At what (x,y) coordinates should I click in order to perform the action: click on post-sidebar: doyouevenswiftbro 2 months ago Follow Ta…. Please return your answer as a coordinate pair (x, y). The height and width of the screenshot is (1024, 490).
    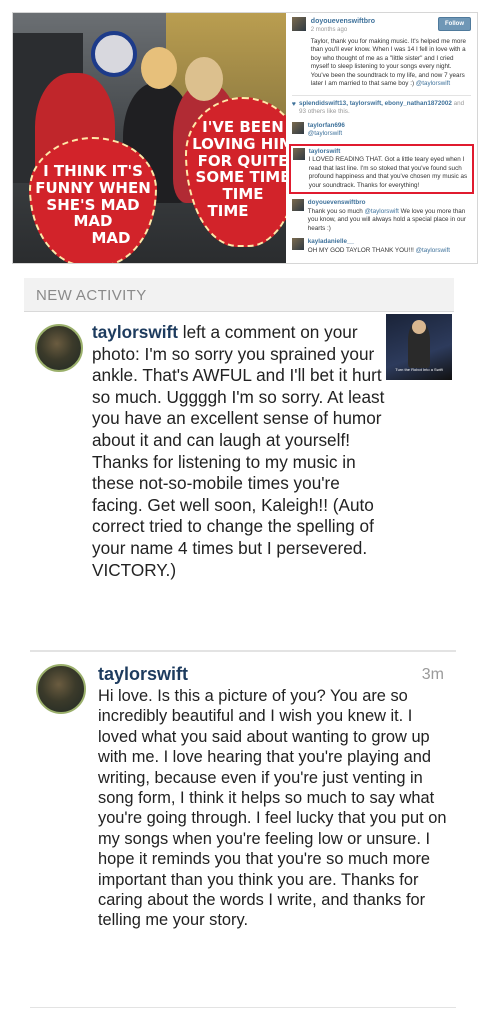
    Looking at the image, I should click on (381, 138).